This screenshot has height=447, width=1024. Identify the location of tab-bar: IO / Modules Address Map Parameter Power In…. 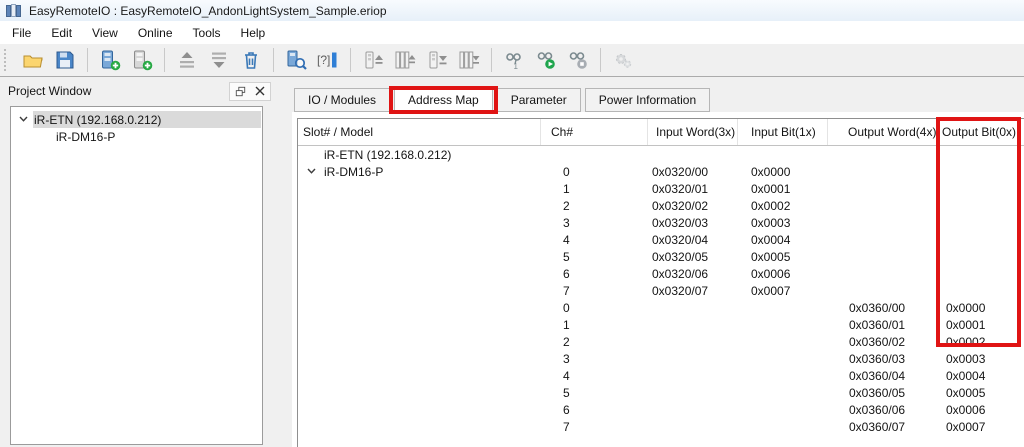
(502, 100).